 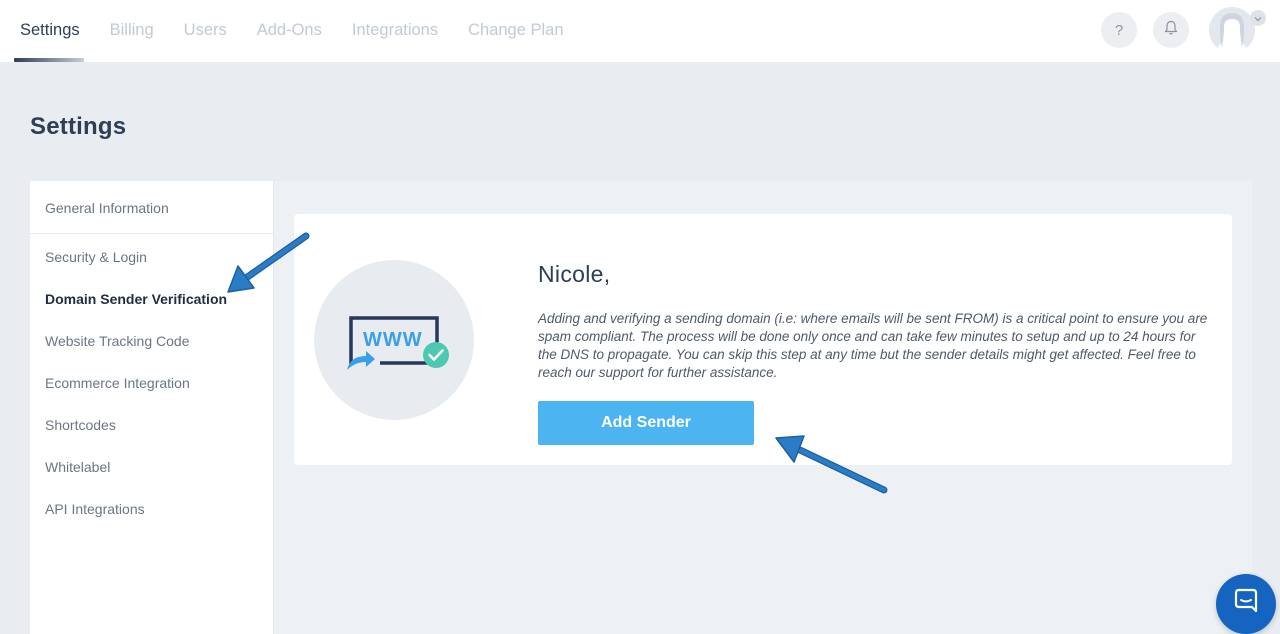 What do you see at coordinates (50, 31) in the screenshot?
I see `tab-settings: Settings` at bounding box center [50, 31].